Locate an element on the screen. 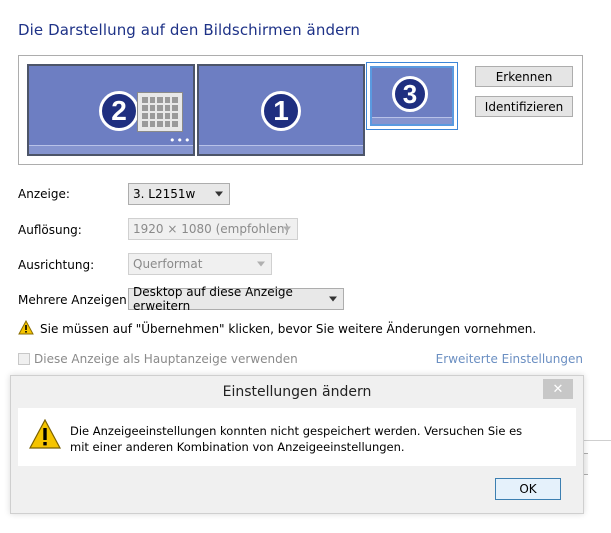 The image size is (611, 533). monitor-1: 1 is located at coordinates (281, 110).